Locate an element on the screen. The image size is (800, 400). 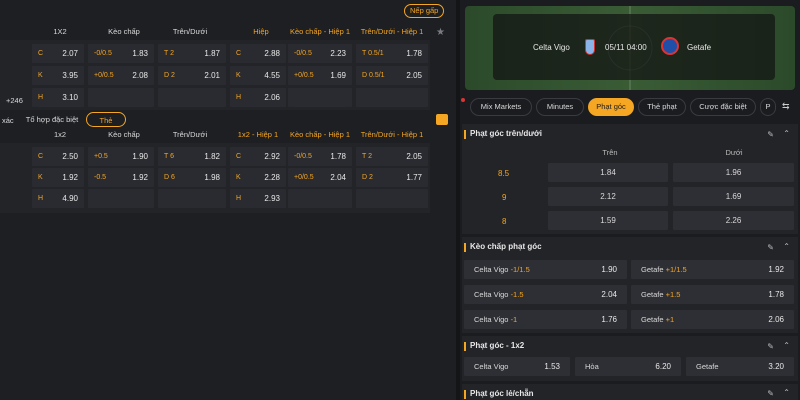
odds-cell: H 4.90 is located at coordinates (58, 198).